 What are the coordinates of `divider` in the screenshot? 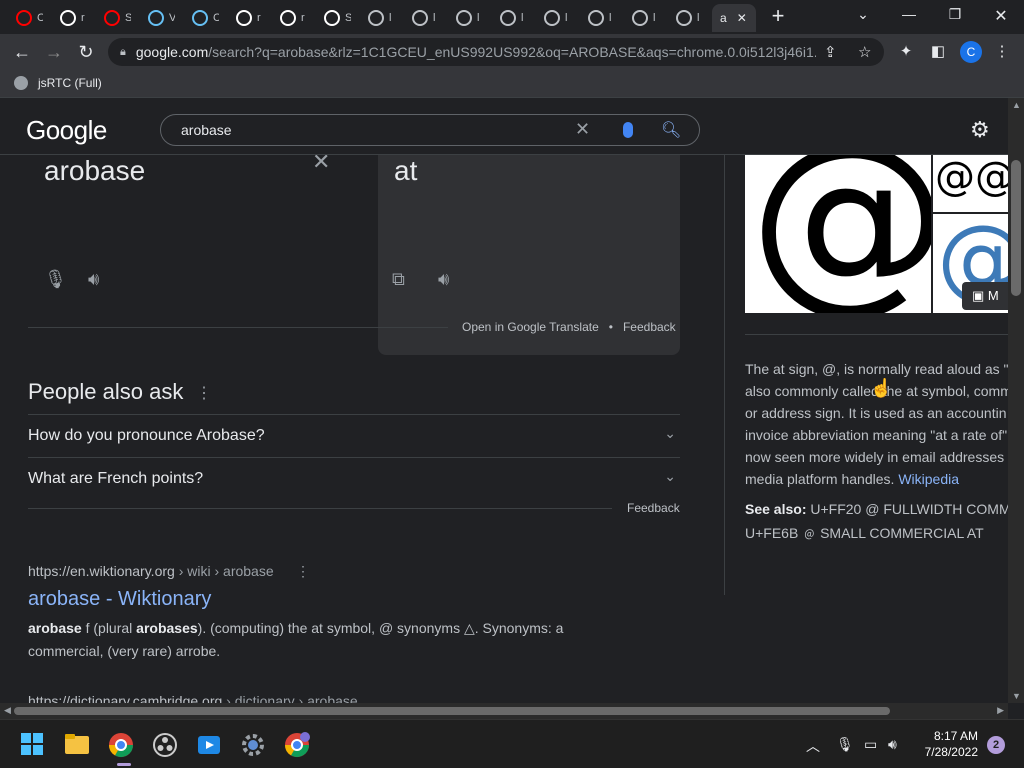 It's located at (238, 327).